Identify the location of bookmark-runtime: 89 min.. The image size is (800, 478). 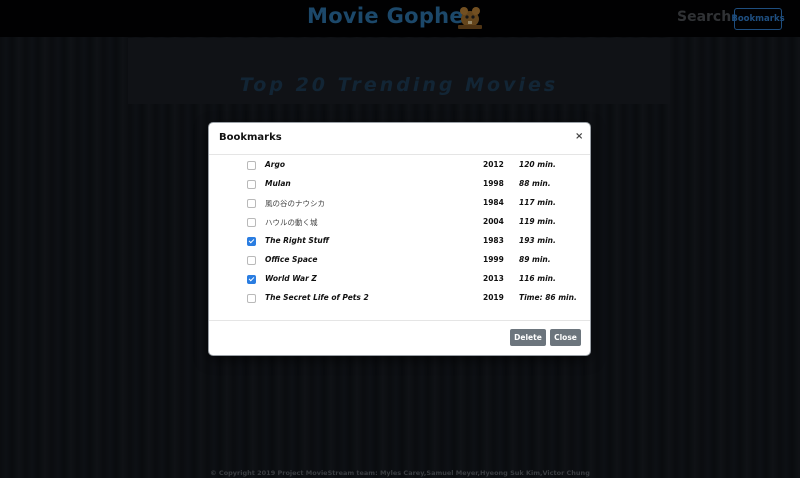
(535, 259).